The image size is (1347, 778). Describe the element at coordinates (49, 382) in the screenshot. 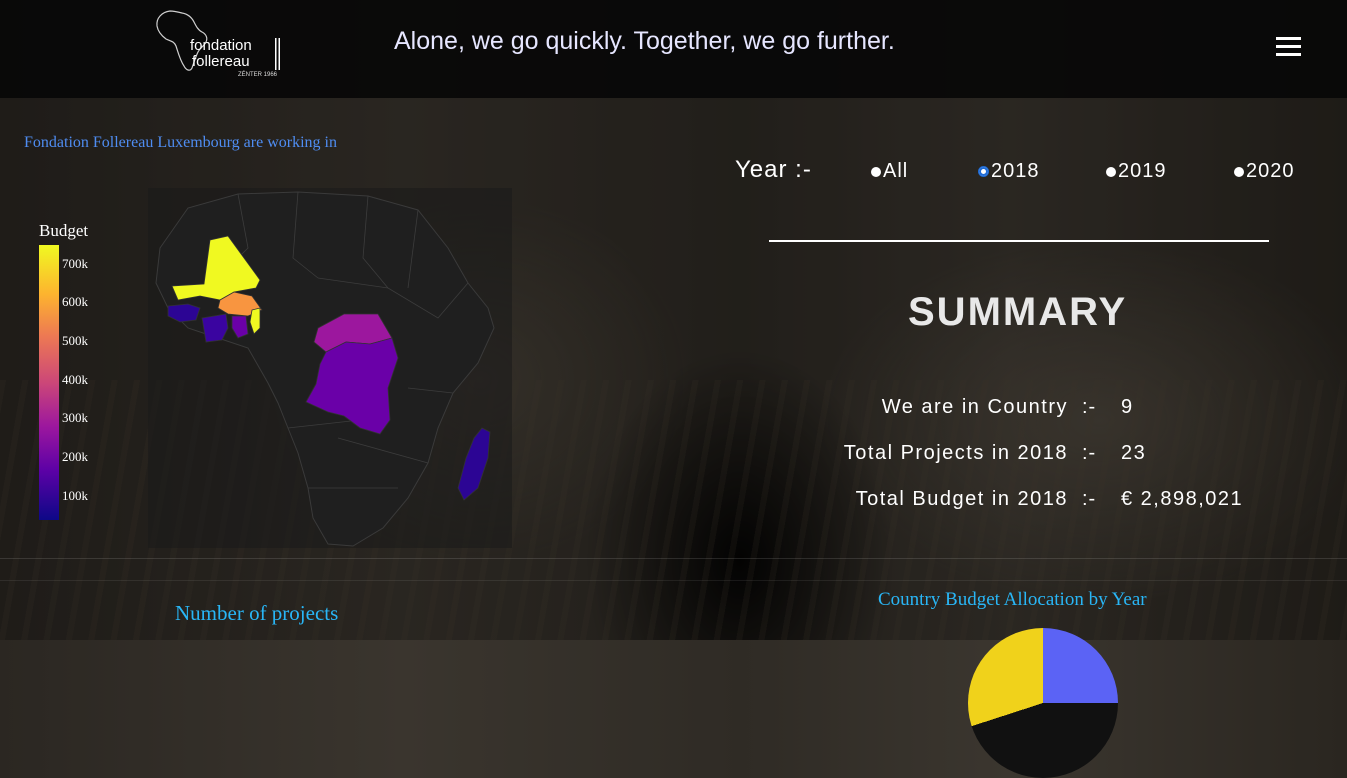

I see `colorbar` at that location.